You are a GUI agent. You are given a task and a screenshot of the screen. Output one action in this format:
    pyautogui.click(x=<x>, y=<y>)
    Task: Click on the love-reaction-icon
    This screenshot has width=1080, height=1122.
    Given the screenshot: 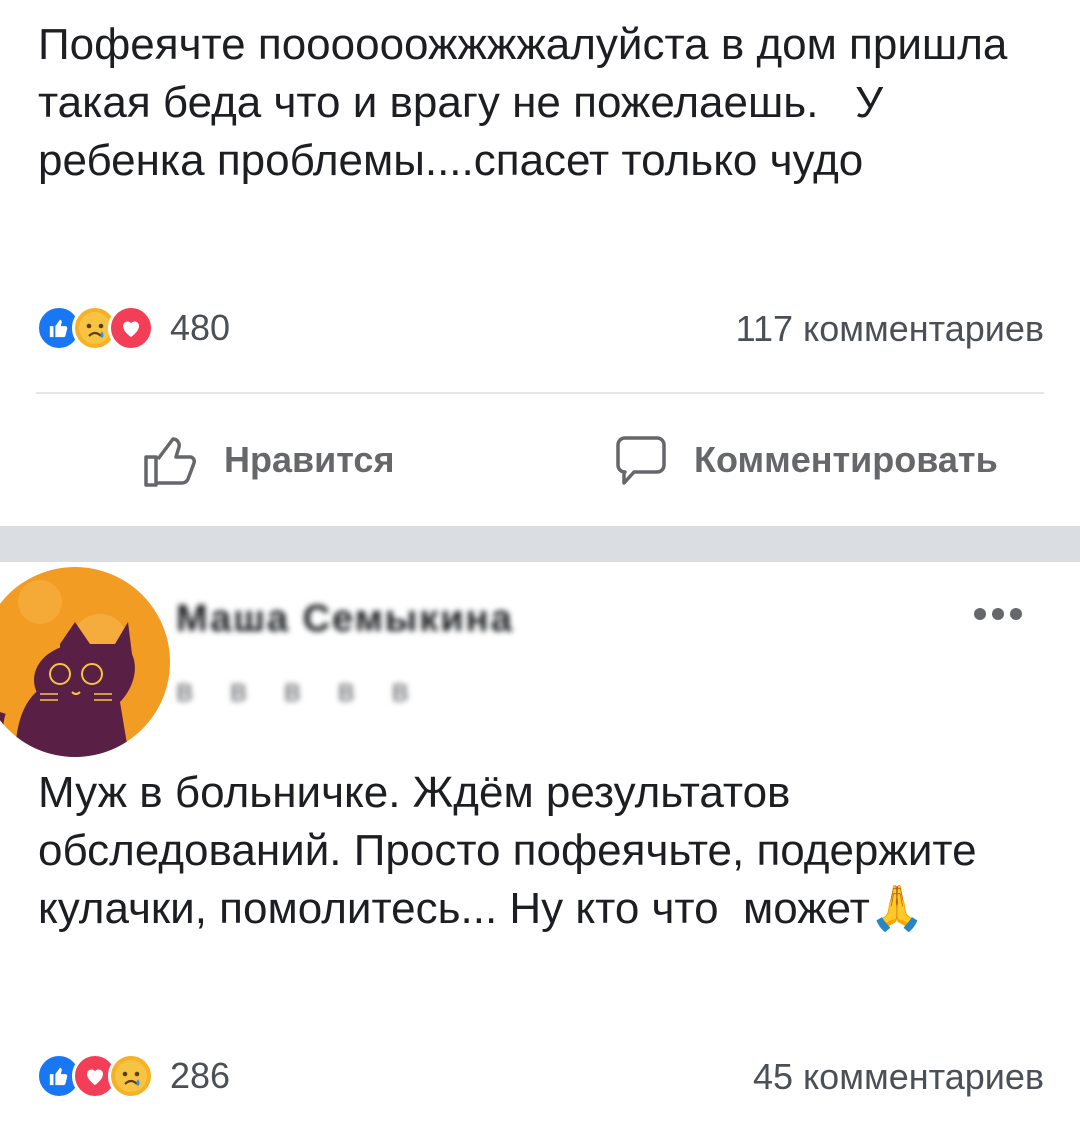 What is the action you would take?
    pyautogui.click(x=131, y=328)
    